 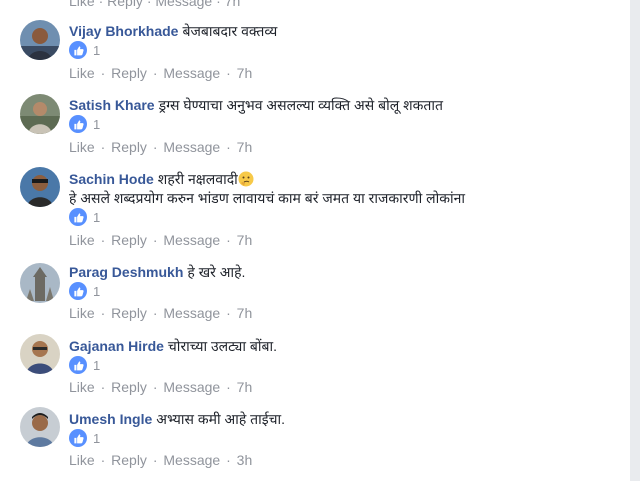 What do you see at coordinates (110, 419) in the screenshot?
I see `comment-author: Umesh Ingle` at bounding box center [110, 419].